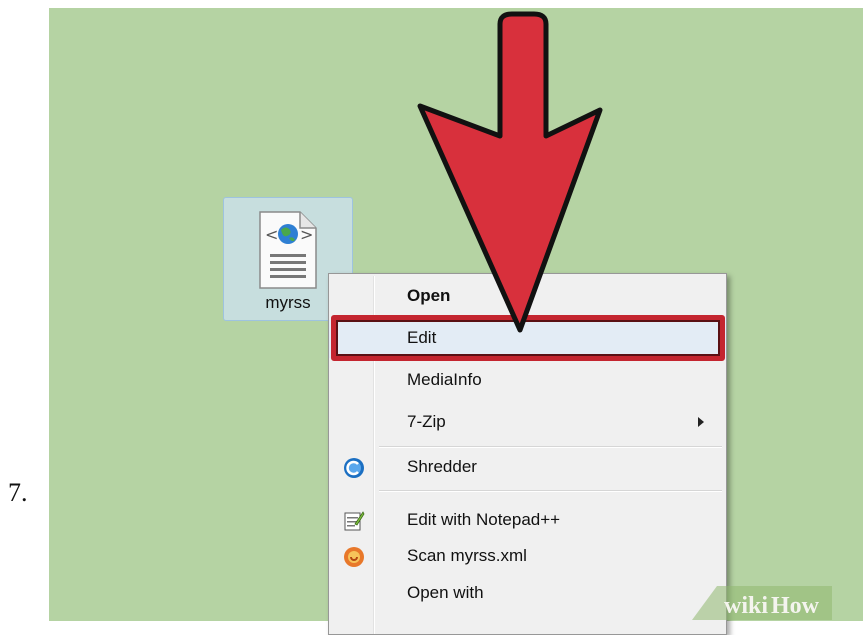 This screenshot has height=635, width=863. What do you see at coordinates (354, 557) in the screenshot?
I see `antivirus-scan-icon` at bounding box center [354, 557].